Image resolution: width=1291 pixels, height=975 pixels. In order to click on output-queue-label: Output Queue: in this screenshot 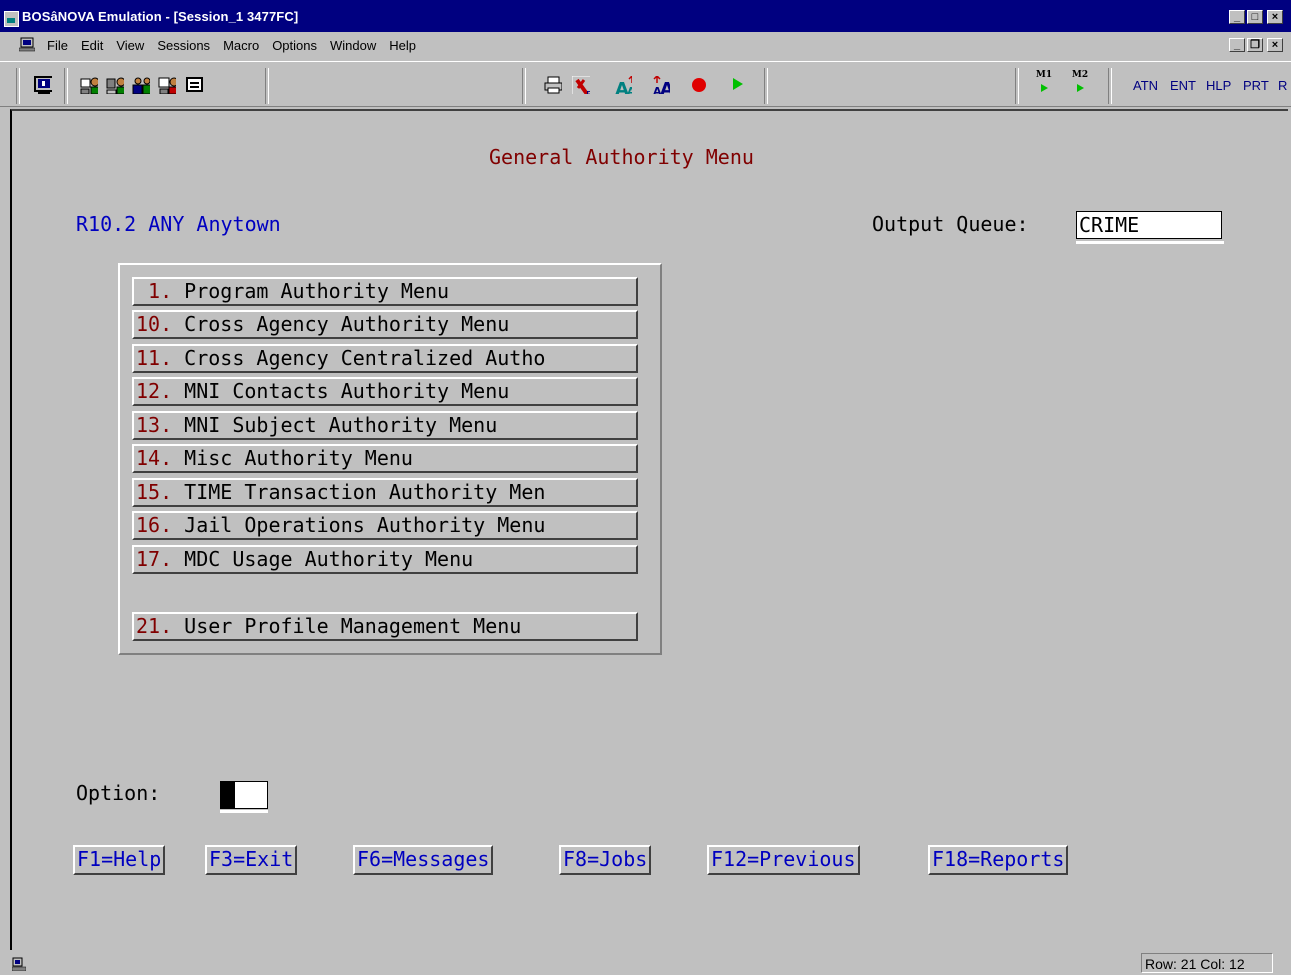, I will do `click(950, 224)`.